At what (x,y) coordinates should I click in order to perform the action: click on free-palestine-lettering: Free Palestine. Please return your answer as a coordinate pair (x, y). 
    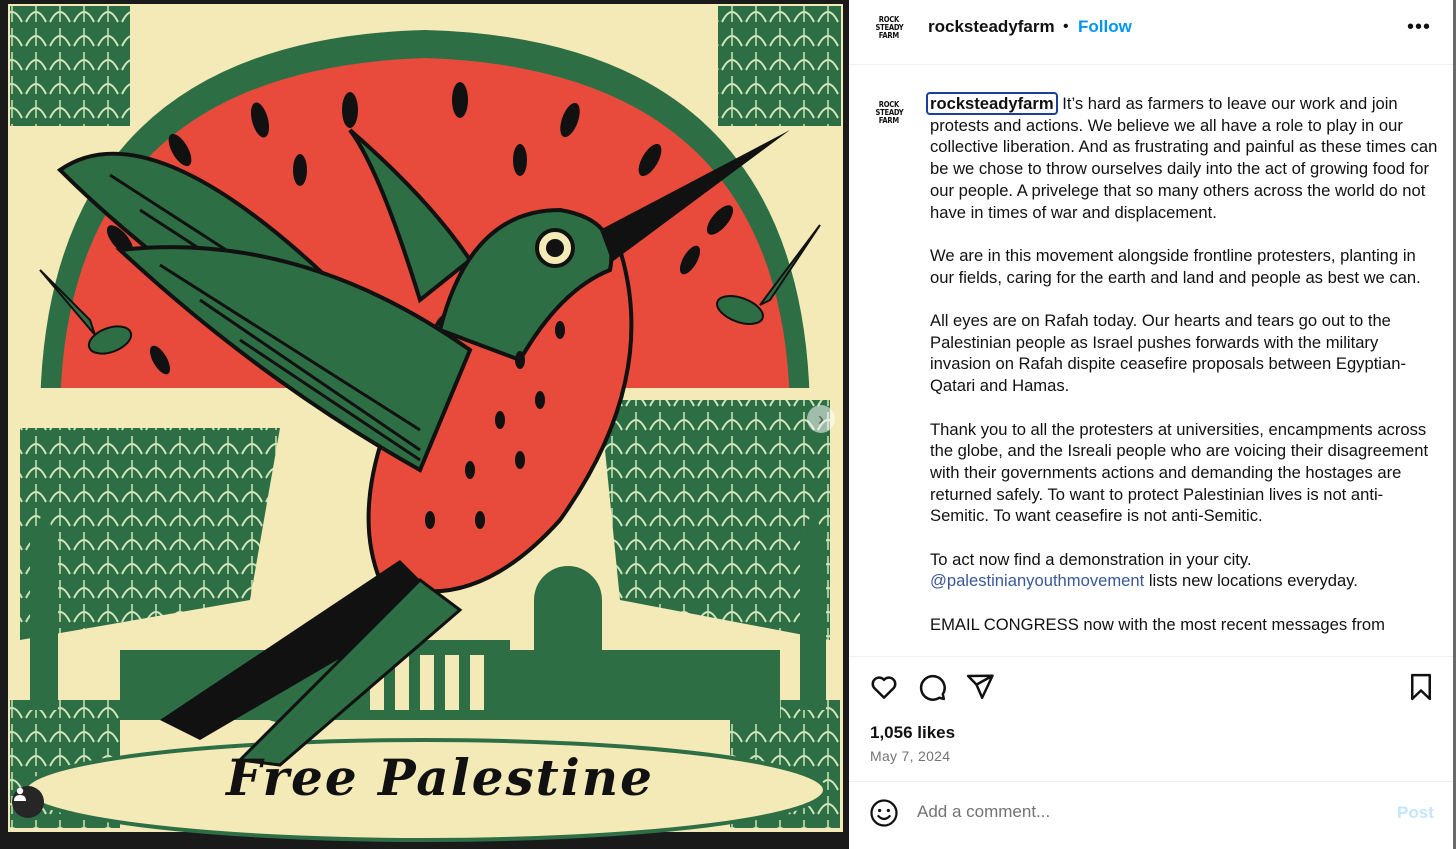
    Looking at the image, I should click on (440, 777).